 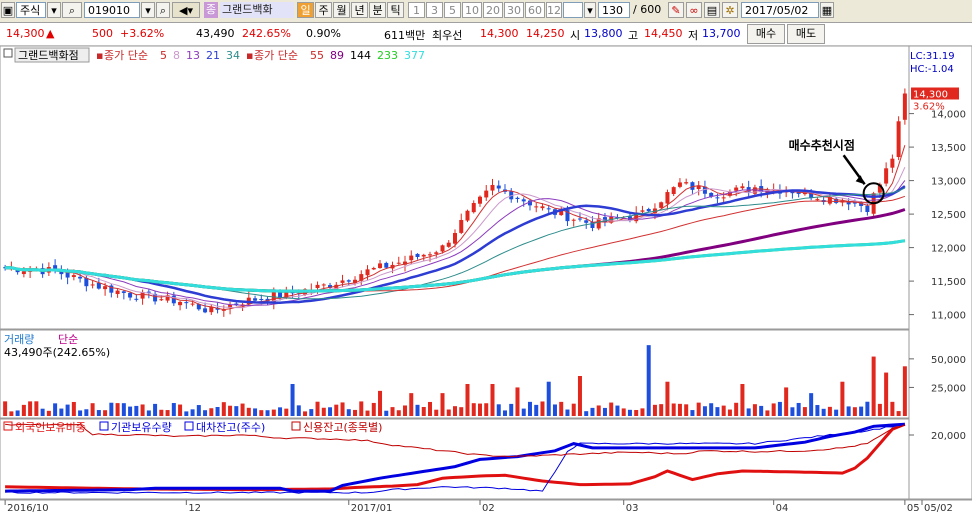 I want to click on period-month: 월, so click(x=341, y=10).